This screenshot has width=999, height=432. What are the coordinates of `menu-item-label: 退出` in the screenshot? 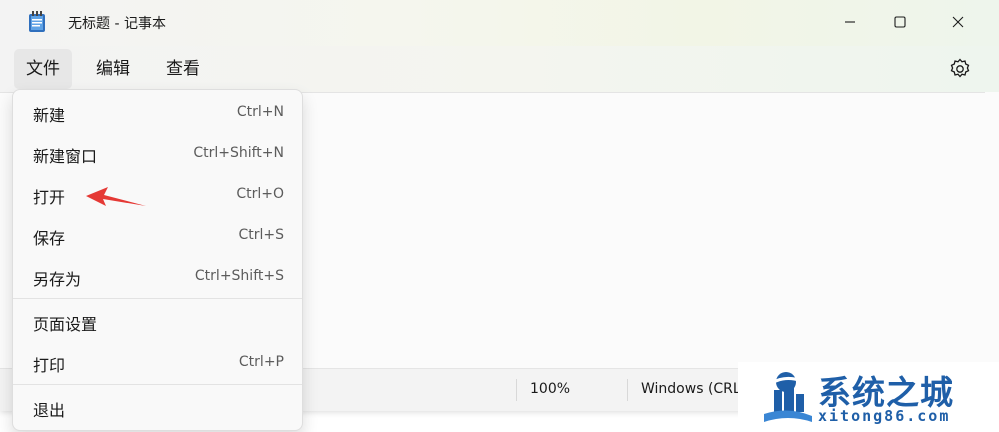 It's located at (49, 410).